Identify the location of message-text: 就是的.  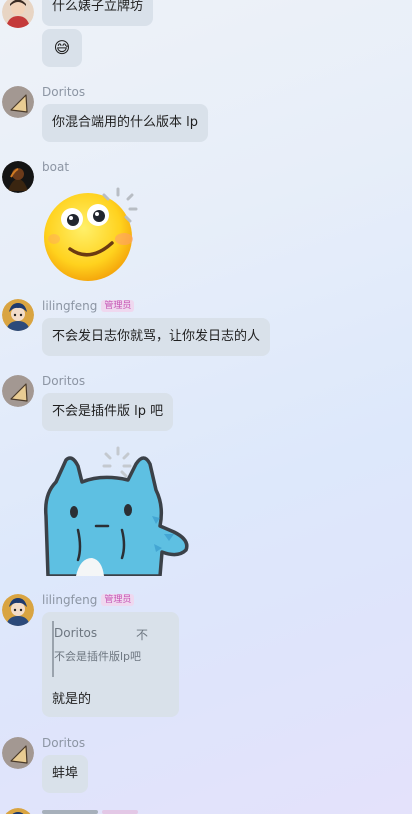
(72, 699).